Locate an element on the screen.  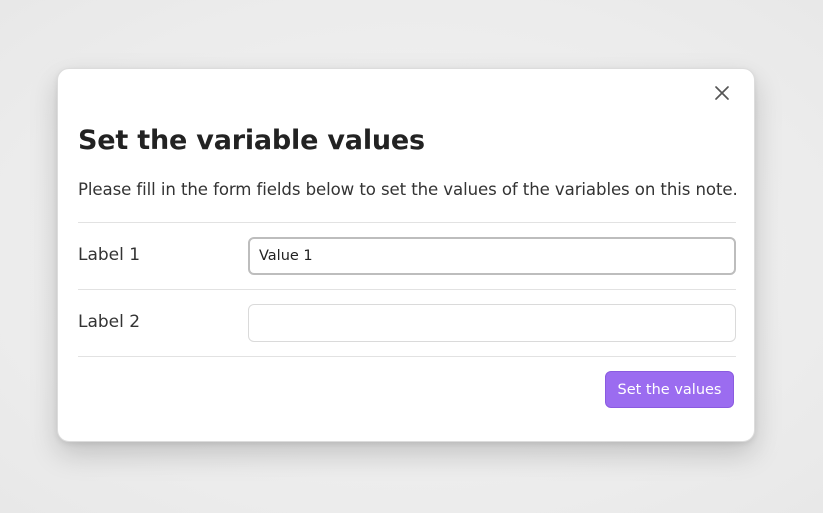
close-button is located at coordinates (722, 93).